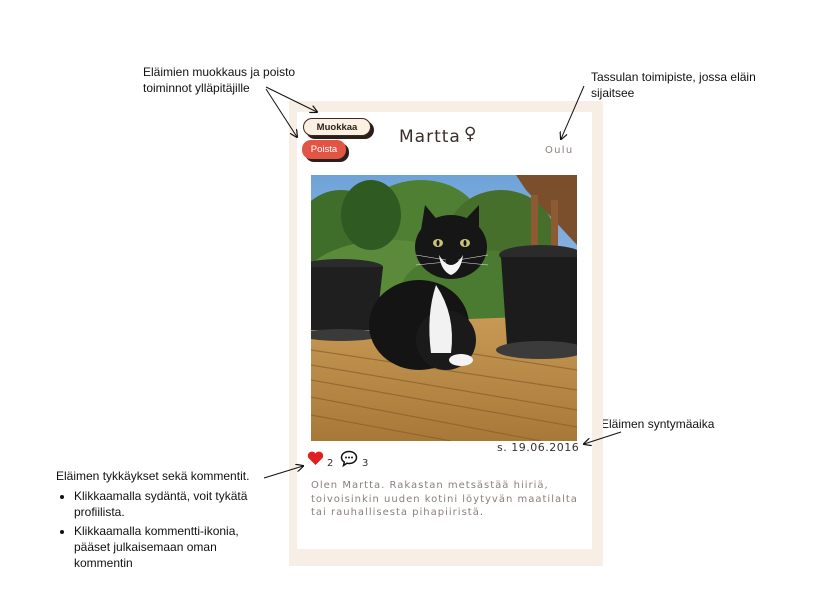 Image resolution: width=835 pixels, height=608 pixels. Describe the element at coordinates (658, 424) in the screenshot. I see `birthdate-annotation: Eläimen syntymäaika` at that location.